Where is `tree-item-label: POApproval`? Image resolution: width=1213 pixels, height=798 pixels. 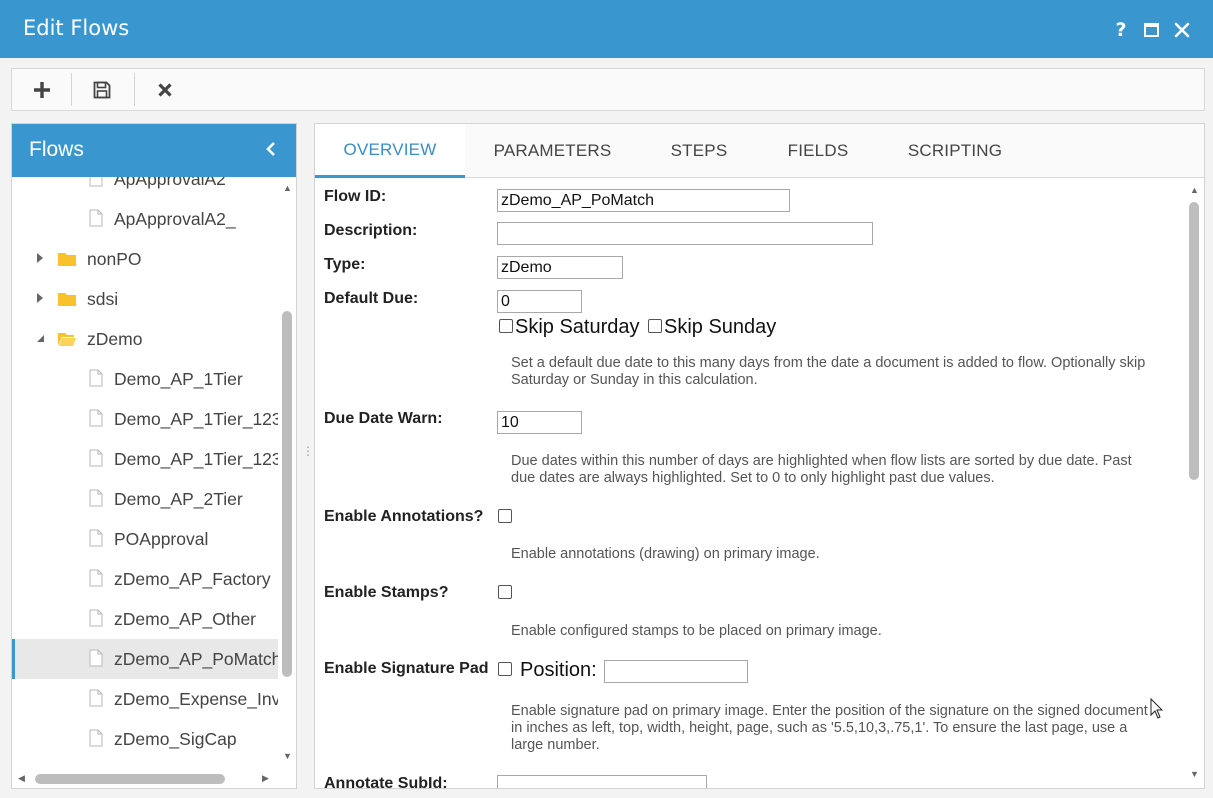
tree-item-label: POApproval is located at coordinates (161, 539).